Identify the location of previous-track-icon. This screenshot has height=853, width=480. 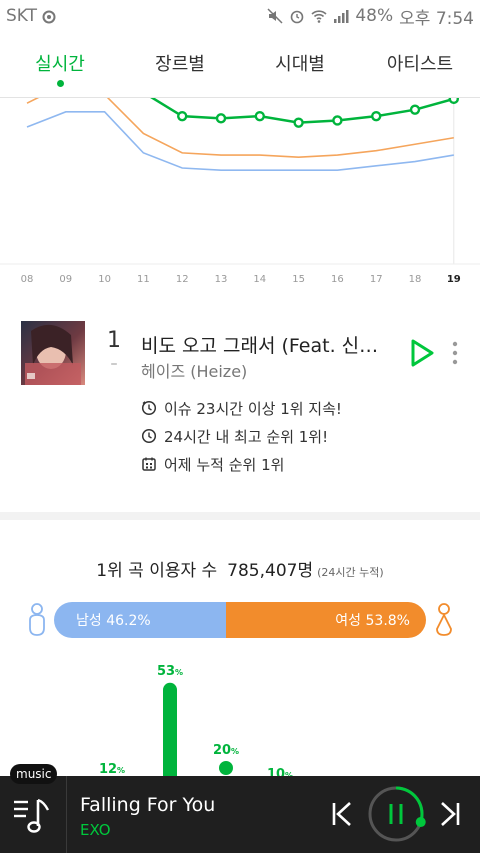
(342, 814).